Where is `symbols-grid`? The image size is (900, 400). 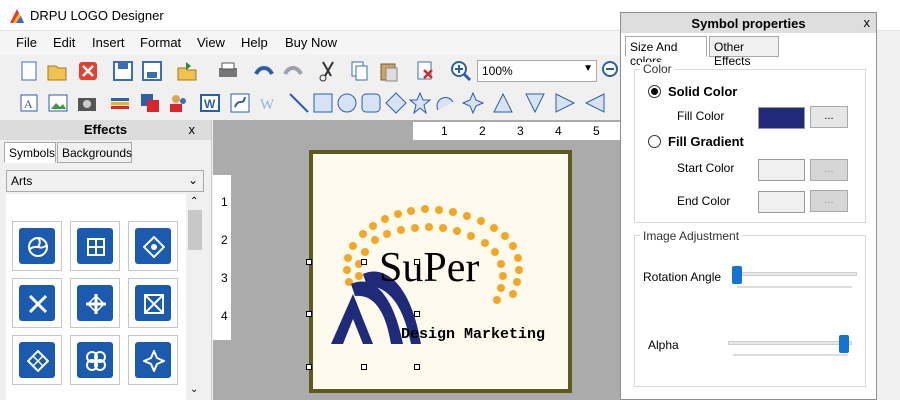
symbols-grid is located at coordinates (96, 297).